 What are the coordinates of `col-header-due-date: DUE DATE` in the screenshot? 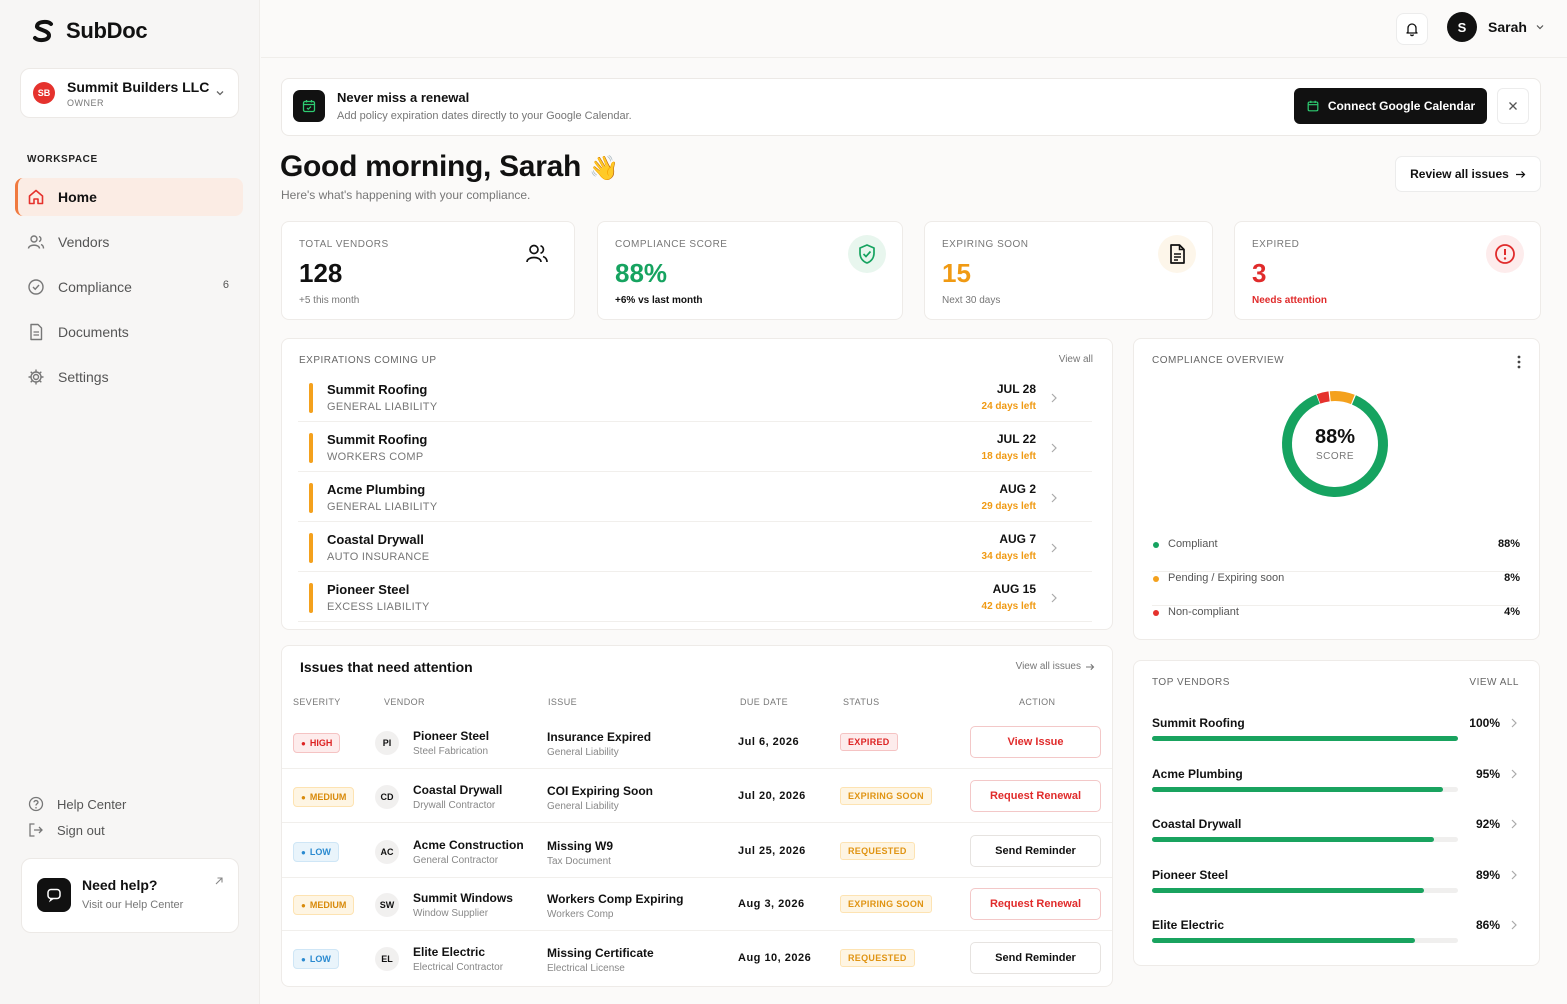 It's located at (764, 702).